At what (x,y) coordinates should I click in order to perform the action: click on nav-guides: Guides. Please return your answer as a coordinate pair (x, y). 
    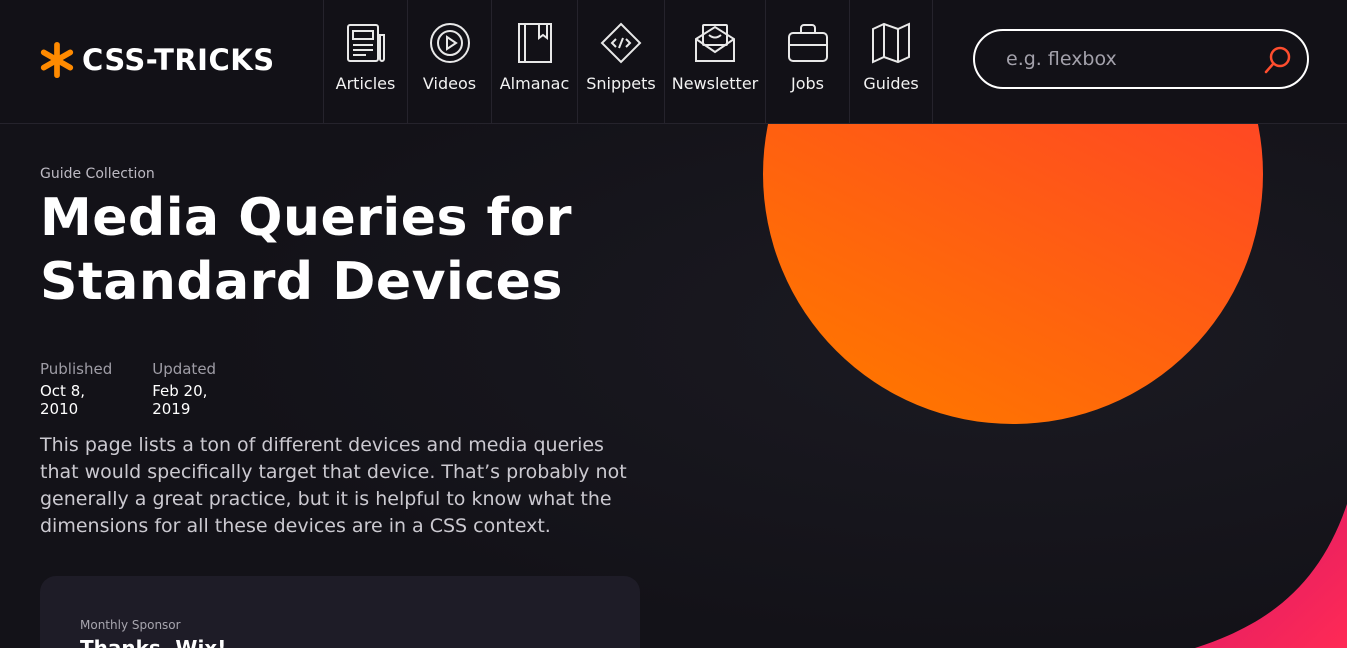
    Looking at the image, I should click on (891, 62).